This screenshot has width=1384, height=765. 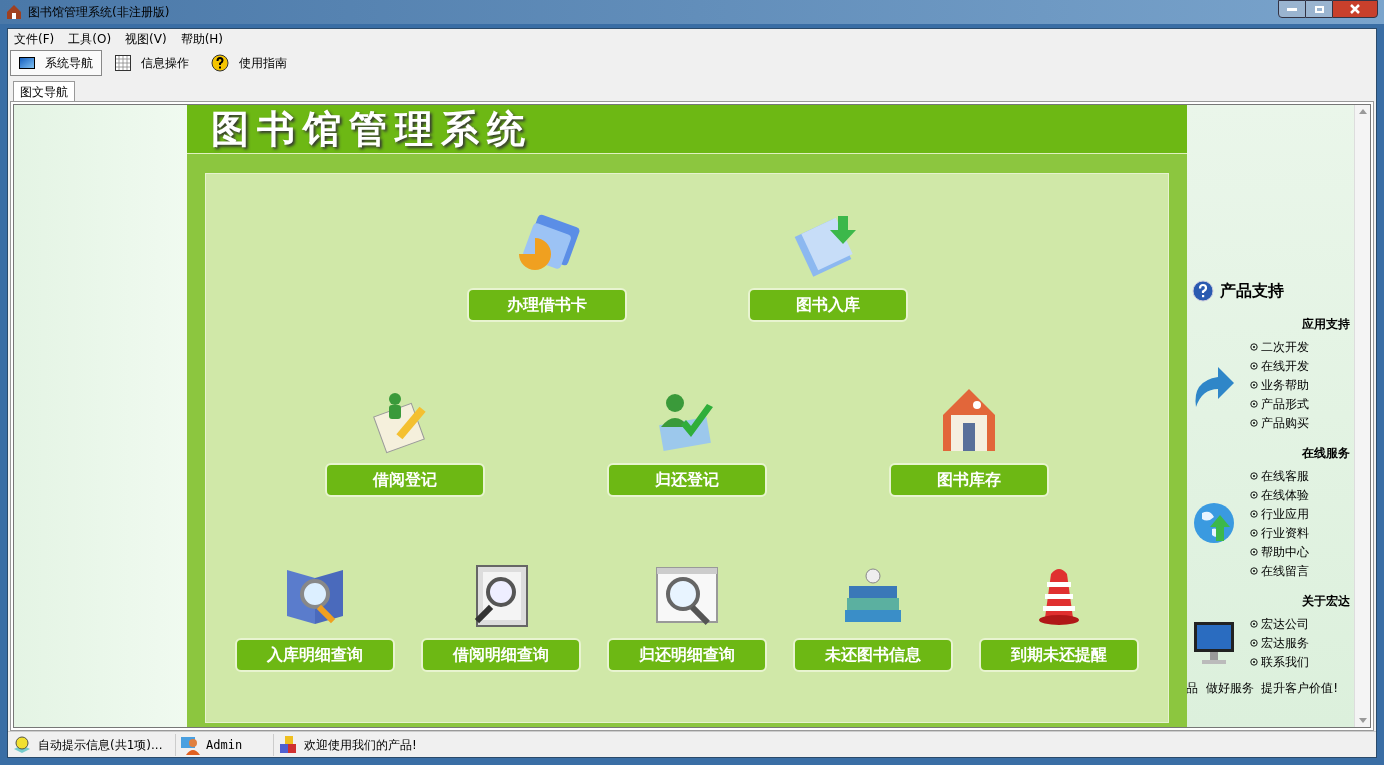 I want to click on support-link: 宏达公司, so click(x=1285, y=623).